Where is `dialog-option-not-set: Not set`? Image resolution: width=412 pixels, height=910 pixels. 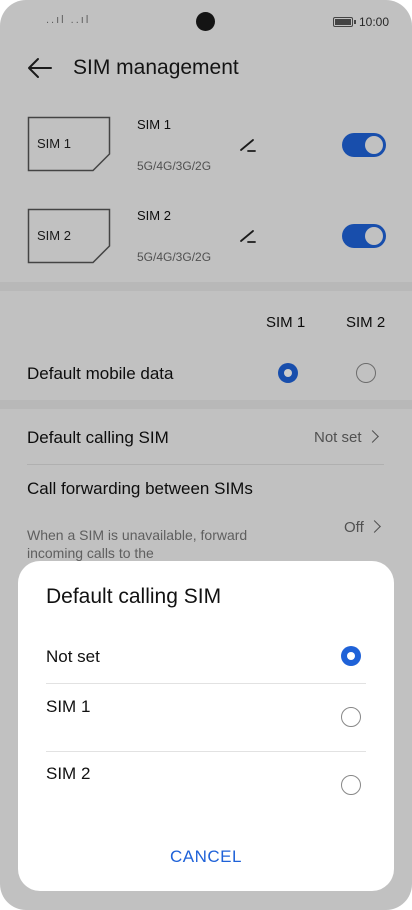 dialog-option-not-set: Not set is located at coordinates (206, 658).